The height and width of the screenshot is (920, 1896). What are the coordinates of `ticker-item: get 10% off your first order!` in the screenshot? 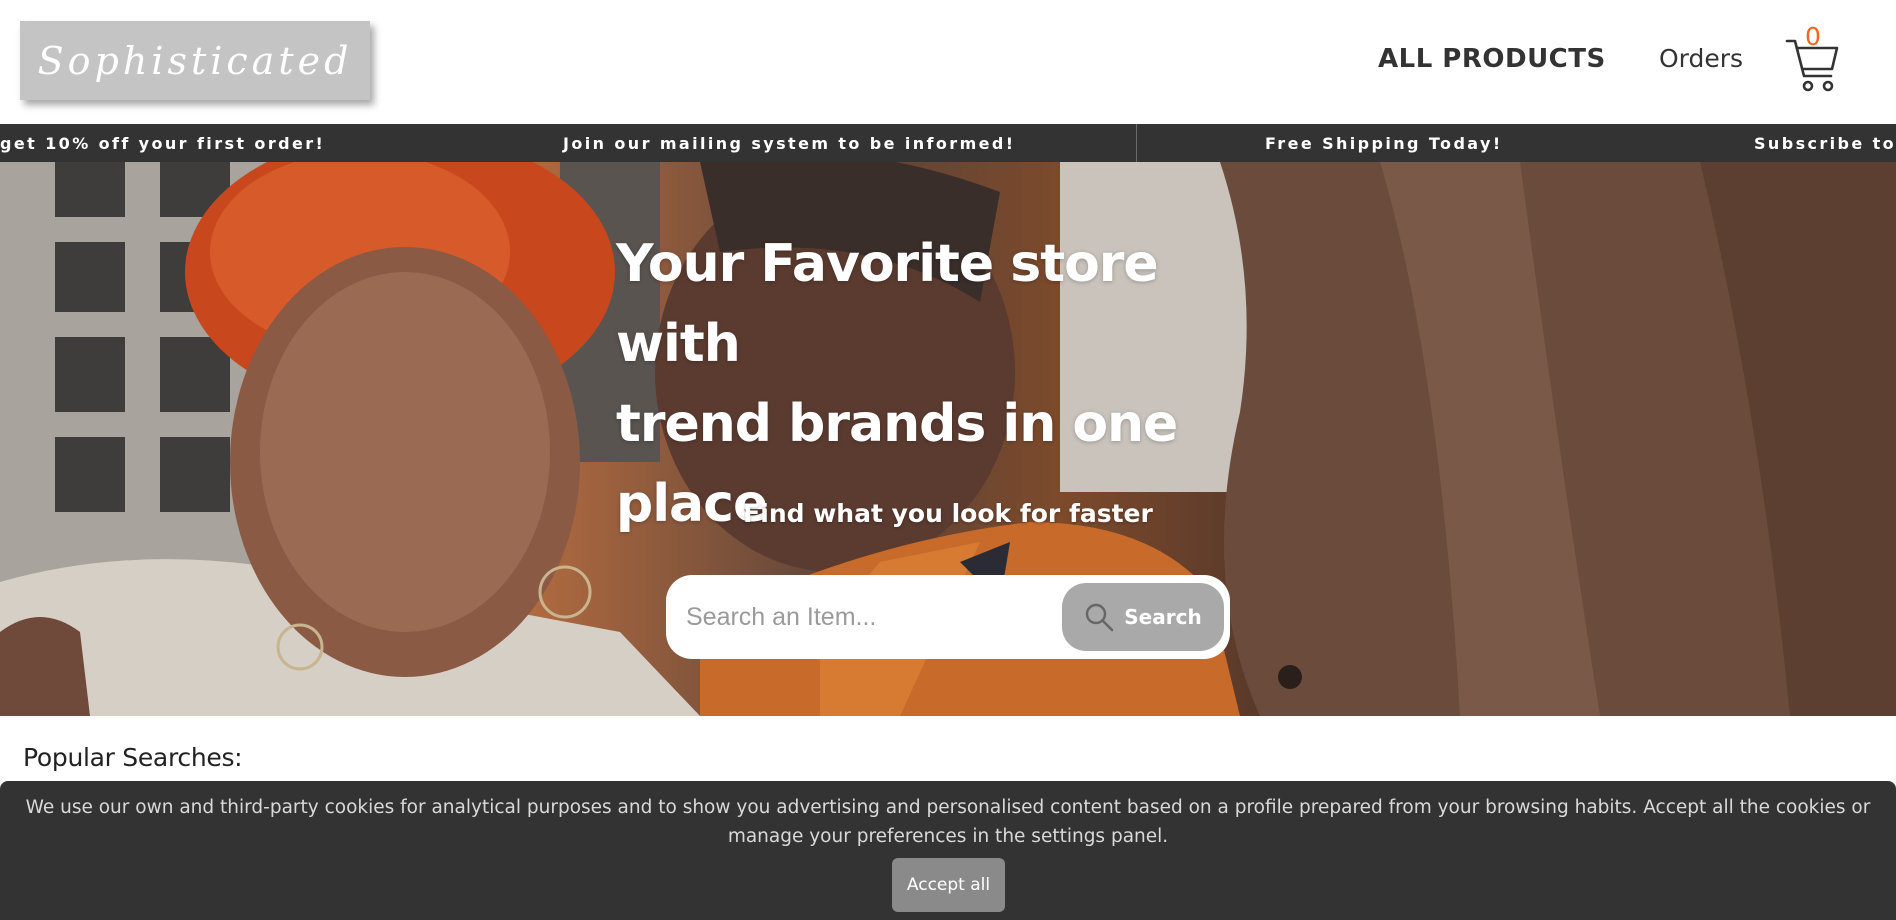 It's located at (163, 143).